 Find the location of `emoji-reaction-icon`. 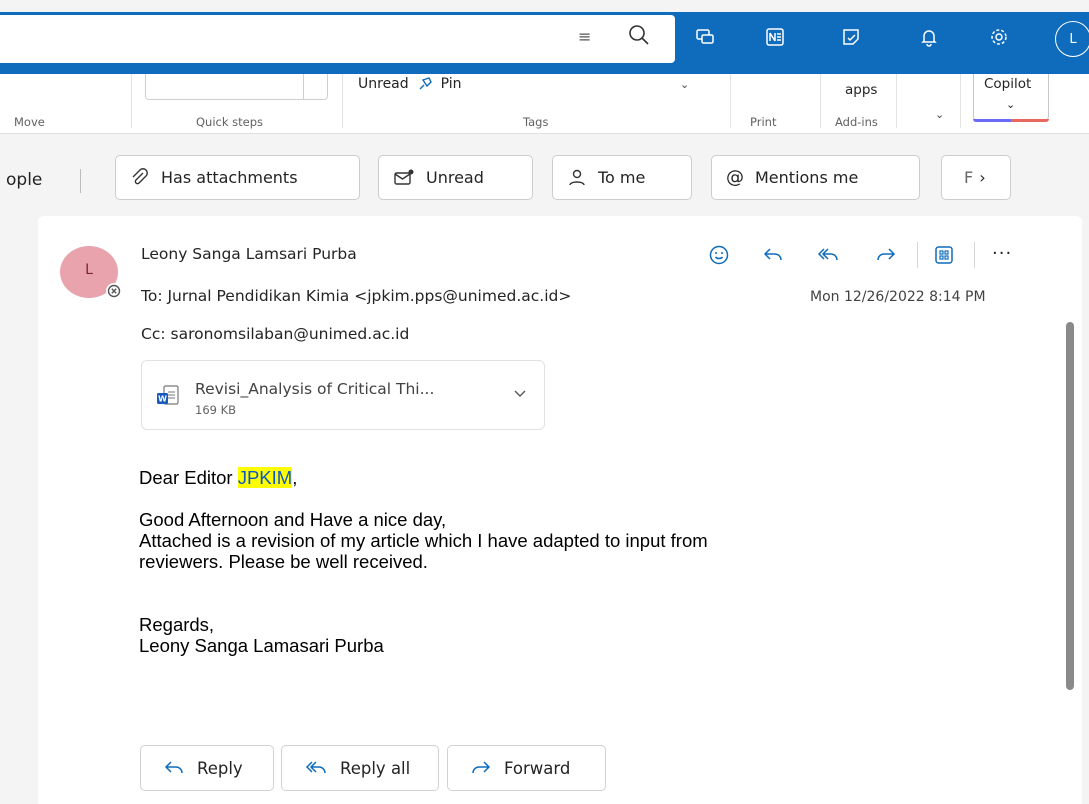

emoji-reaction-icon is located at coordinates (719, 255).